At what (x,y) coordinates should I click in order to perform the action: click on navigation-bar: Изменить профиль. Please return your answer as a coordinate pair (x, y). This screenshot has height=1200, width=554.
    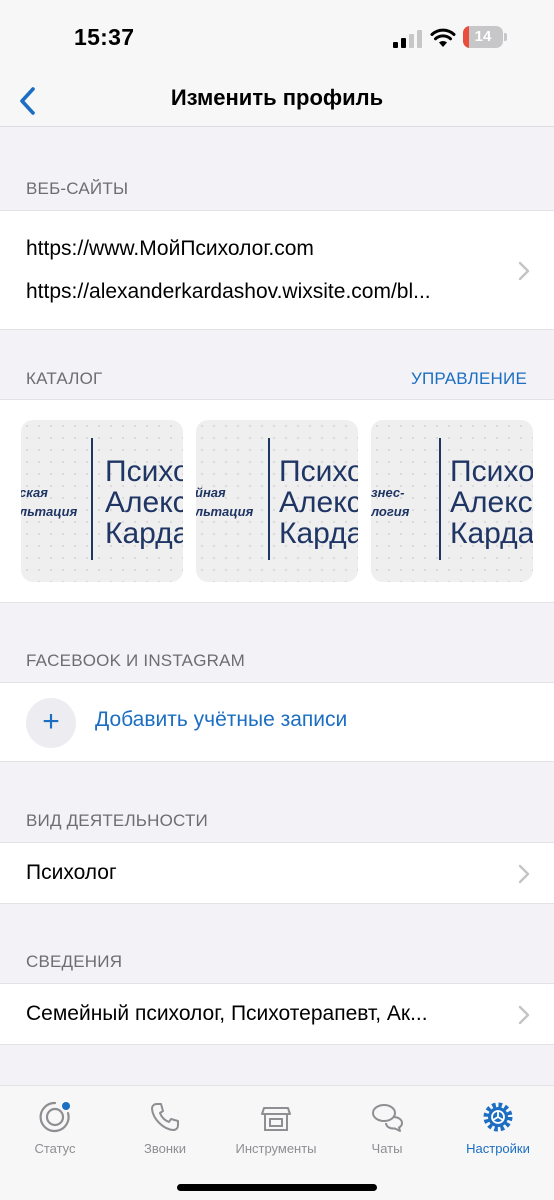
    Looking at the image, I should click on (277, 101).